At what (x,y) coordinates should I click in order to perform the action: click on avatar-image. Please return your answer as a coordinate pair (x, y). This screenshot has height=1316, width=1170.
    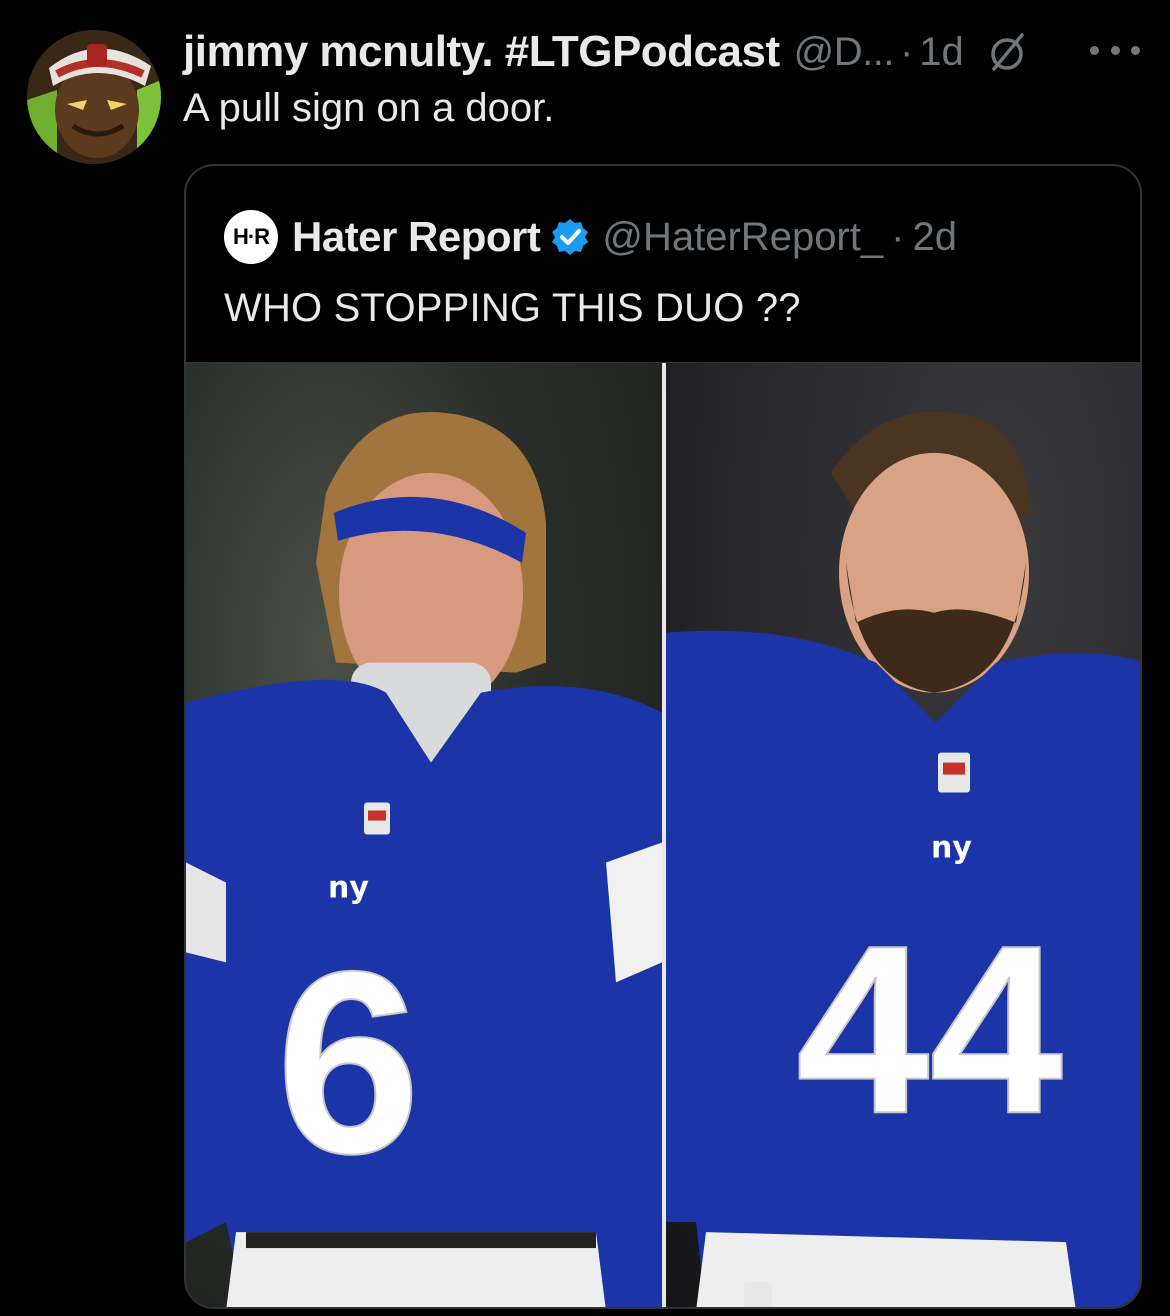
    Looking at the image, I should click on (94, 97).